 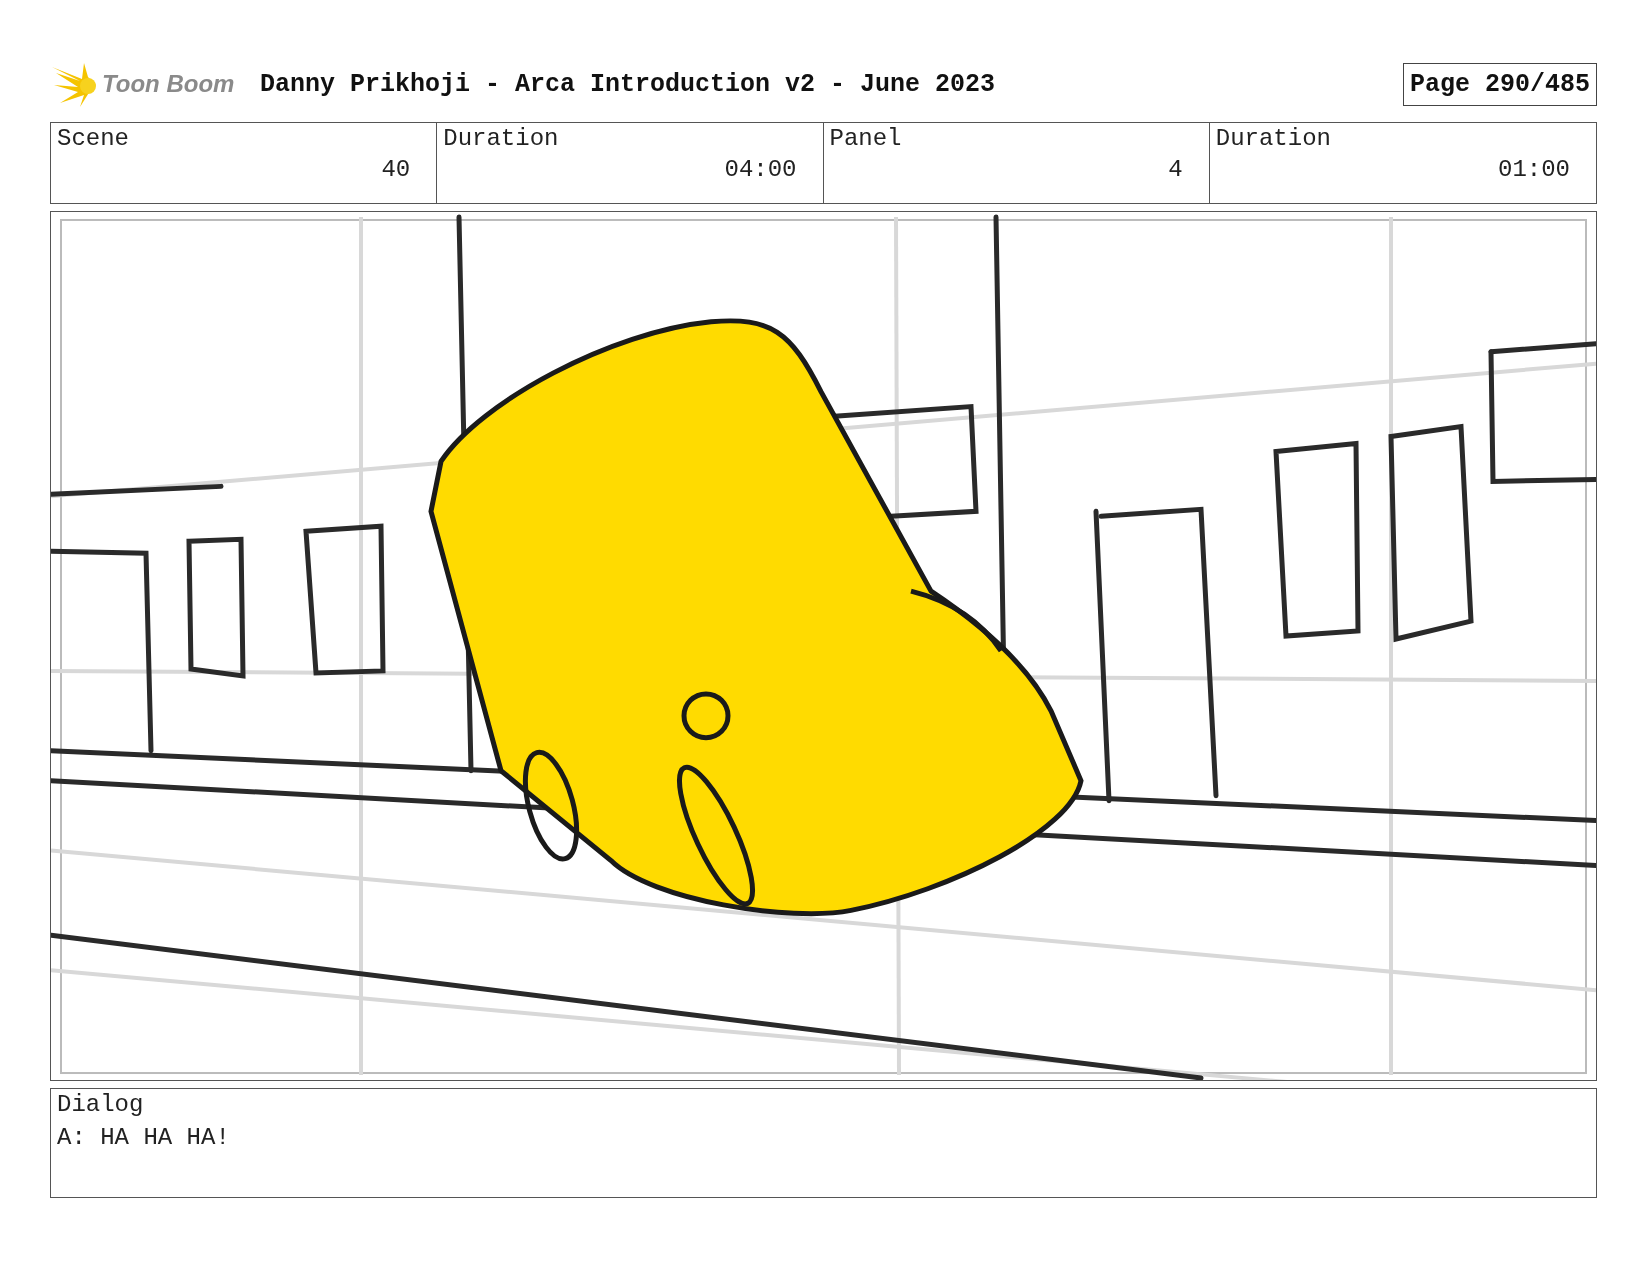 I want to click on field-value: 01:00, so click(x=1534, y=169).